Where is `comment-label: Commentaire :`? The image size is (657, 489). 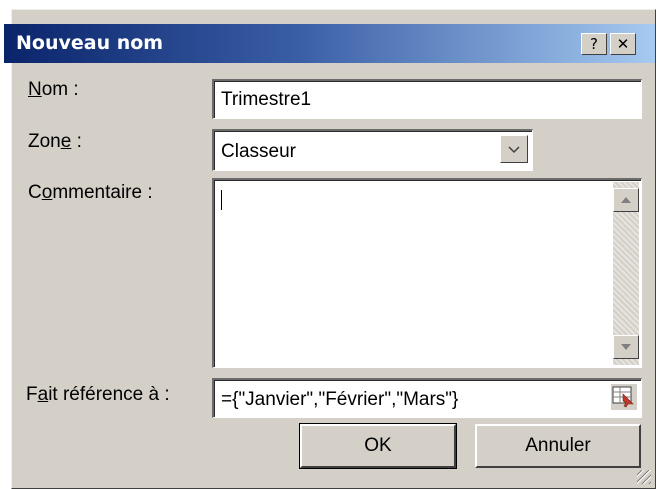
comment-label: Commentaire : is located at coordinates (90, 192).